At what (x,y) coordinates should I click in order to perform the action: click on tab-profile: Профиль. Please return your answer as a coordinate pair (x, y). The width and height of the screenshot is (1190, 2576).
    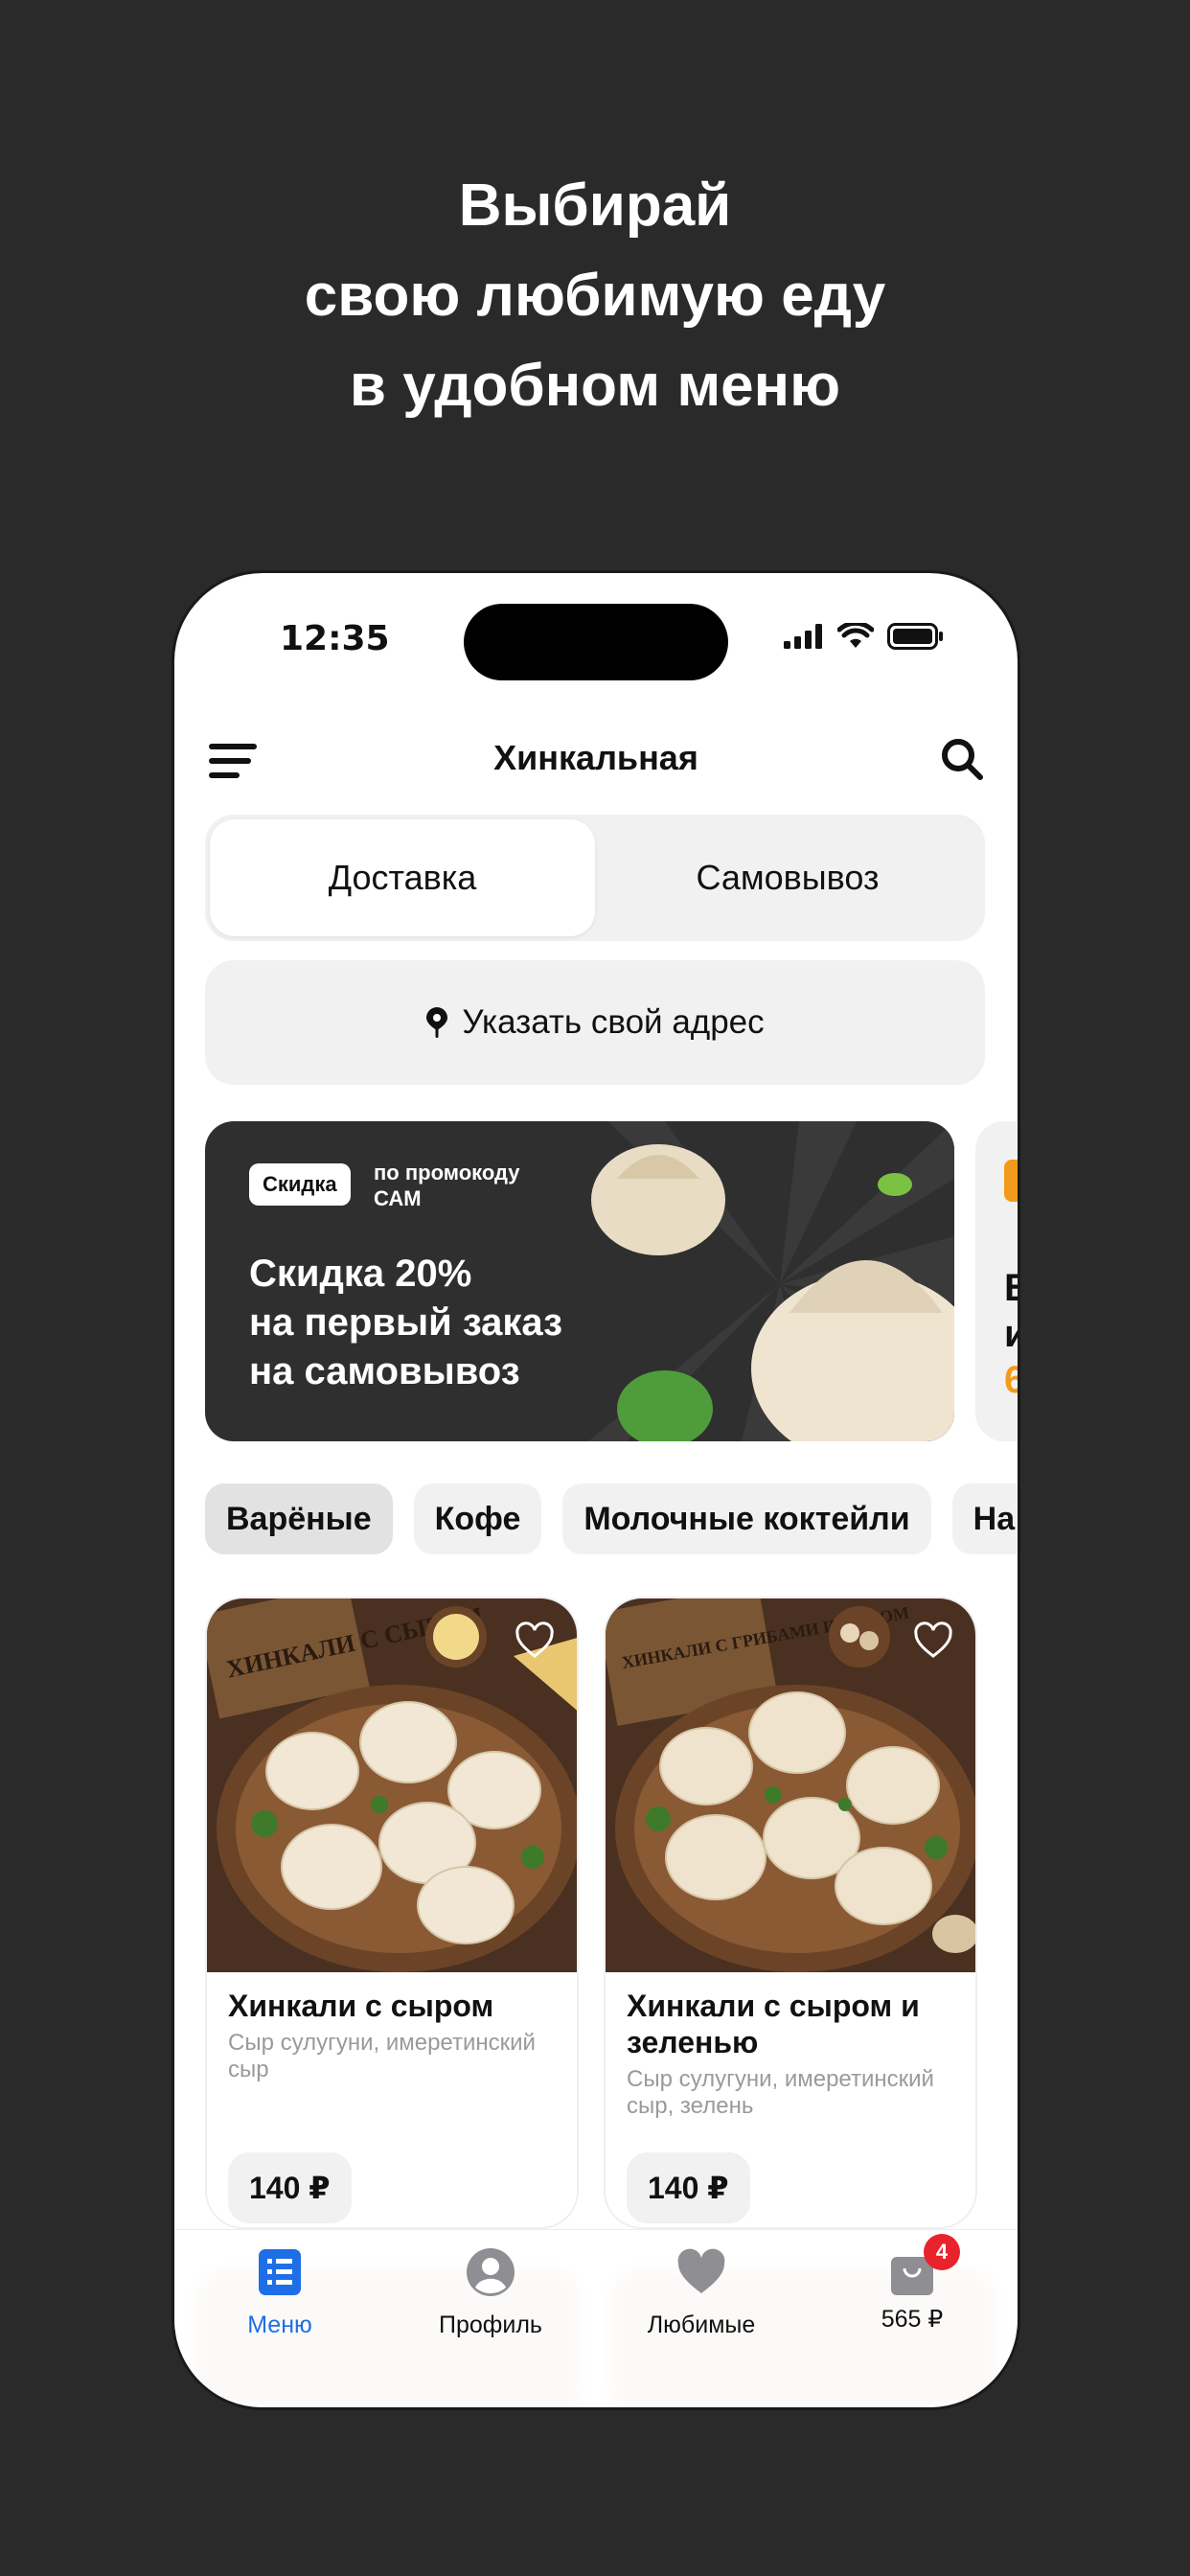
    Looking at the image, I should click on (491, 2293).